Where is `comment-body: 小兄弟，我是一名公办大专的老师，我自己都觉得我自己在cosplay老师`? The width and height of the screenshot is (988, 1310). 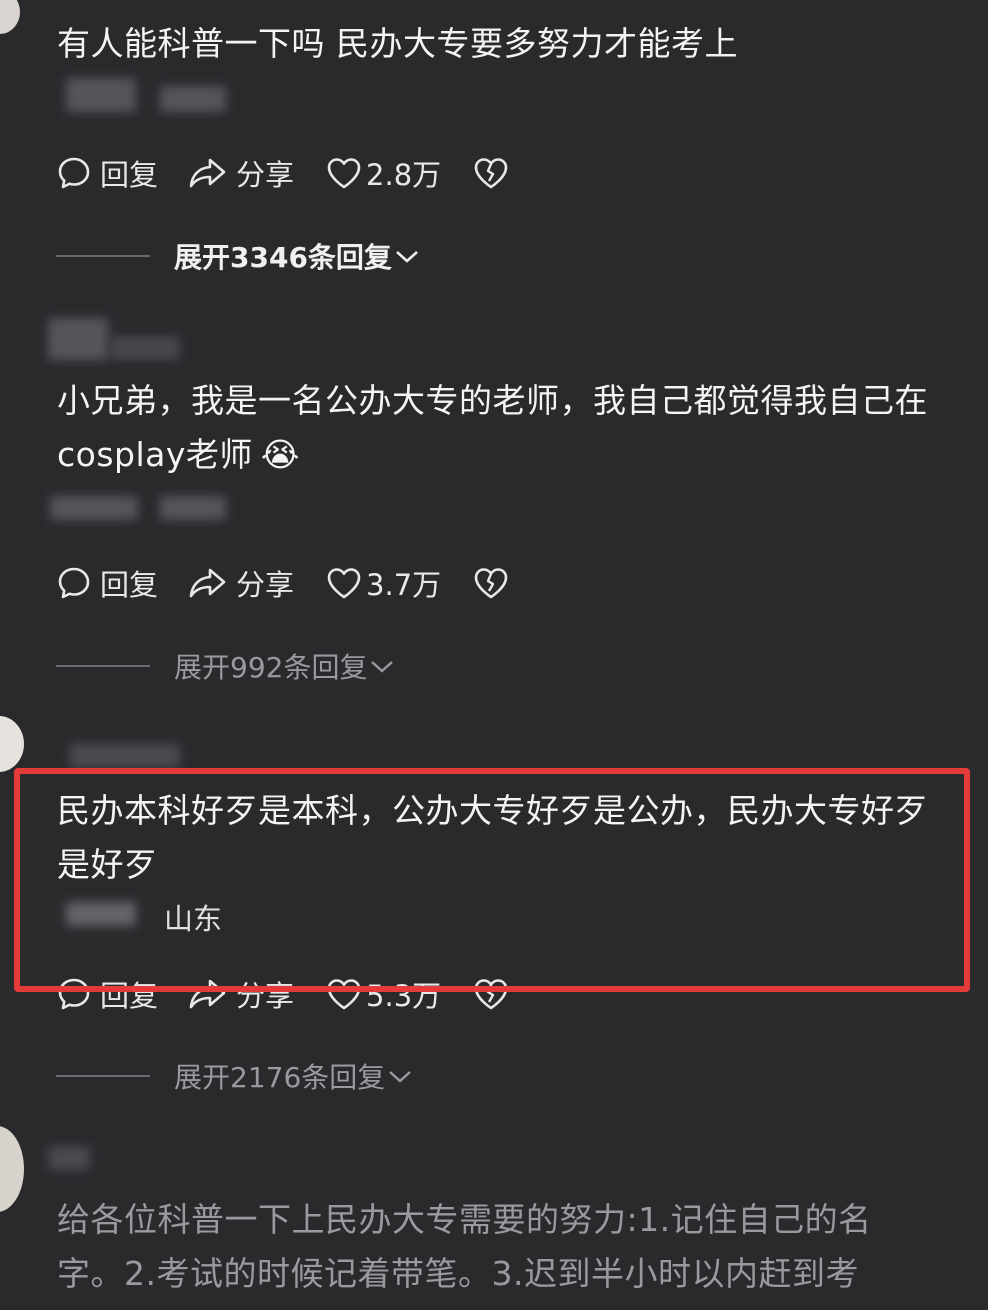
comment-body: 小兄弟，我是一名公办大专的老师，我自己都觉得我自己在cosplay老师 is located at coordinates (492, 427).